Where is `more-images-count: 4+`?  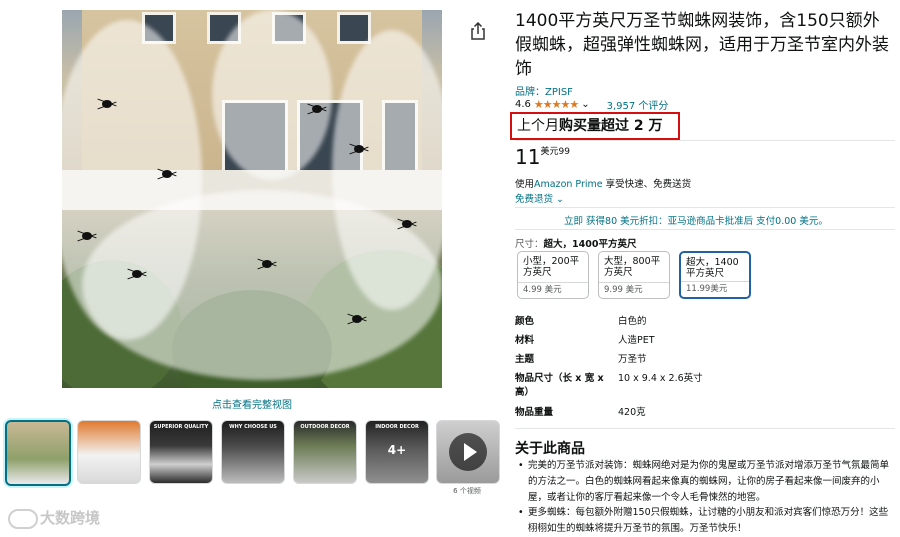 more-images-count: 4+ is located at coordinates (397, 450).